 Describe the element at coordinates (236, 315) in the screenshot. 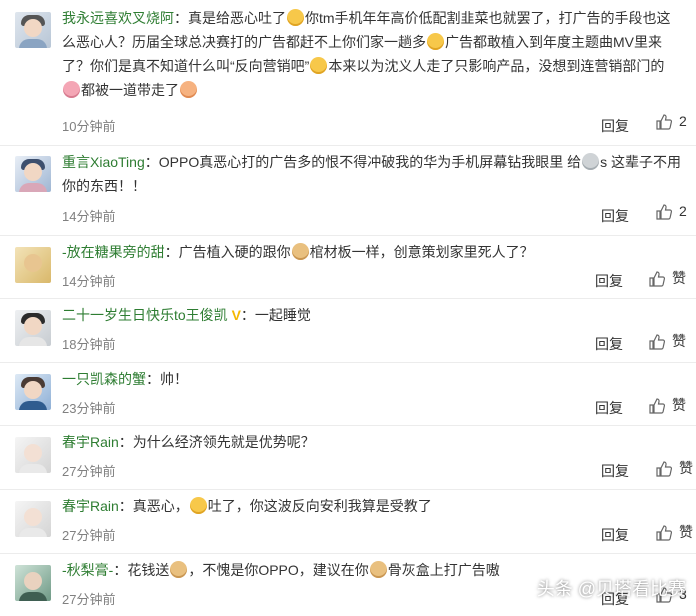

I see `verified-badge-icon: V` at that location.